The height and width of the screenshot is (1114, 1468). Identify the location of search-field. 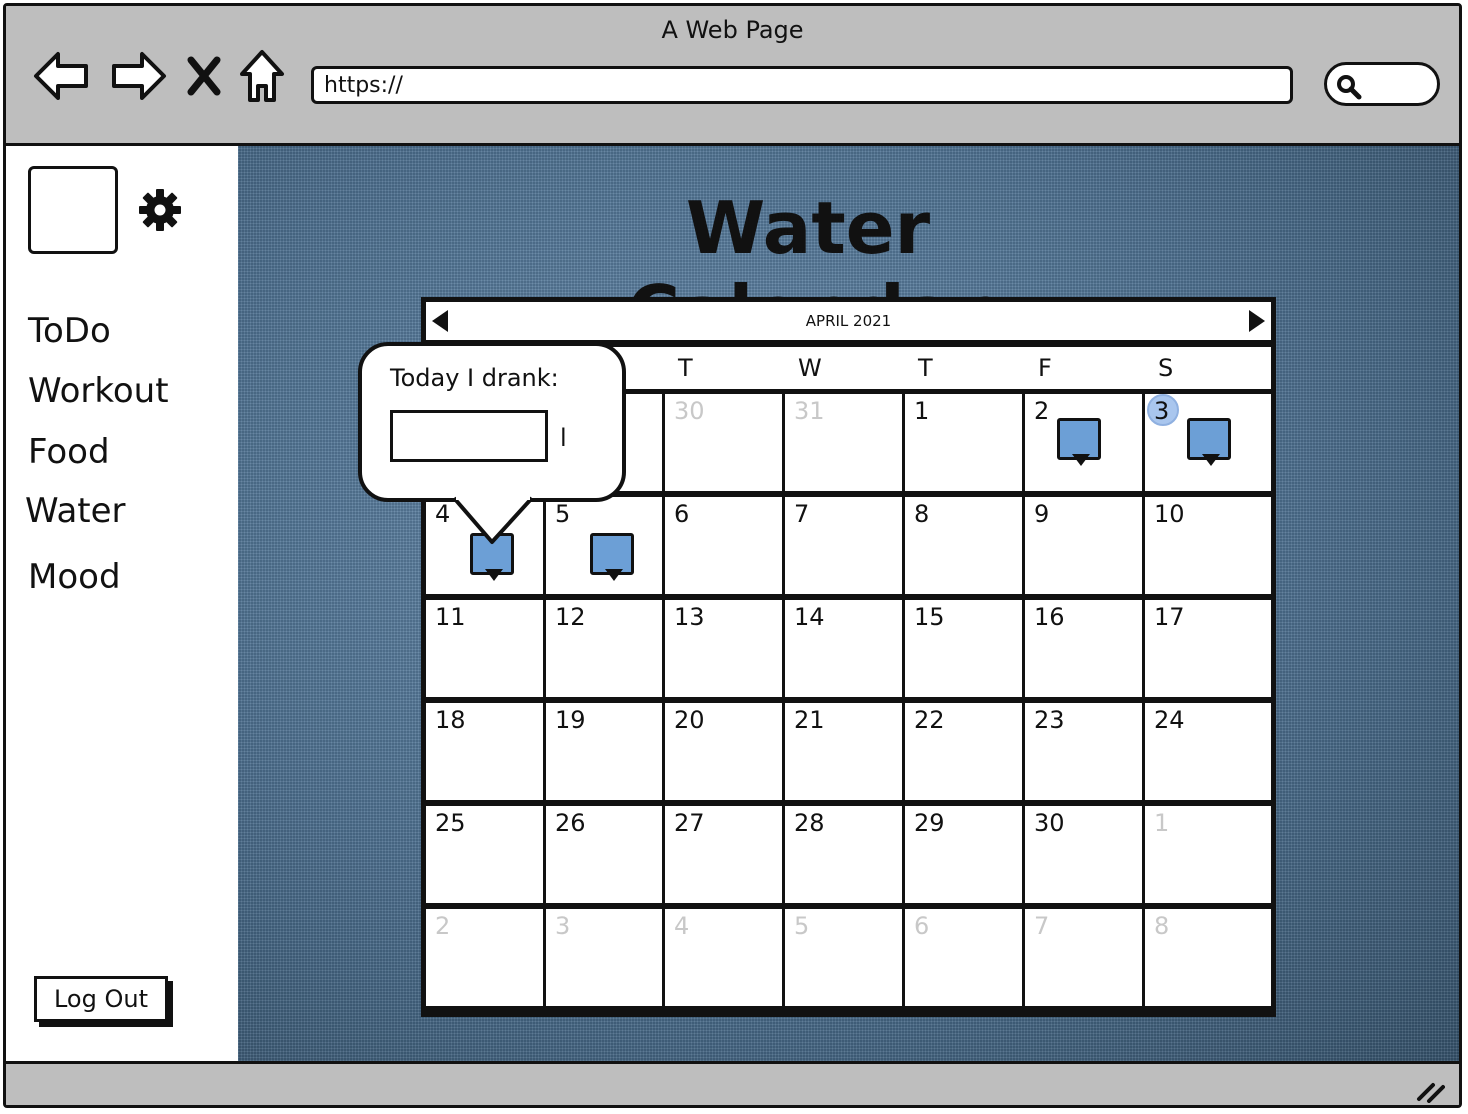
(1382, 84).